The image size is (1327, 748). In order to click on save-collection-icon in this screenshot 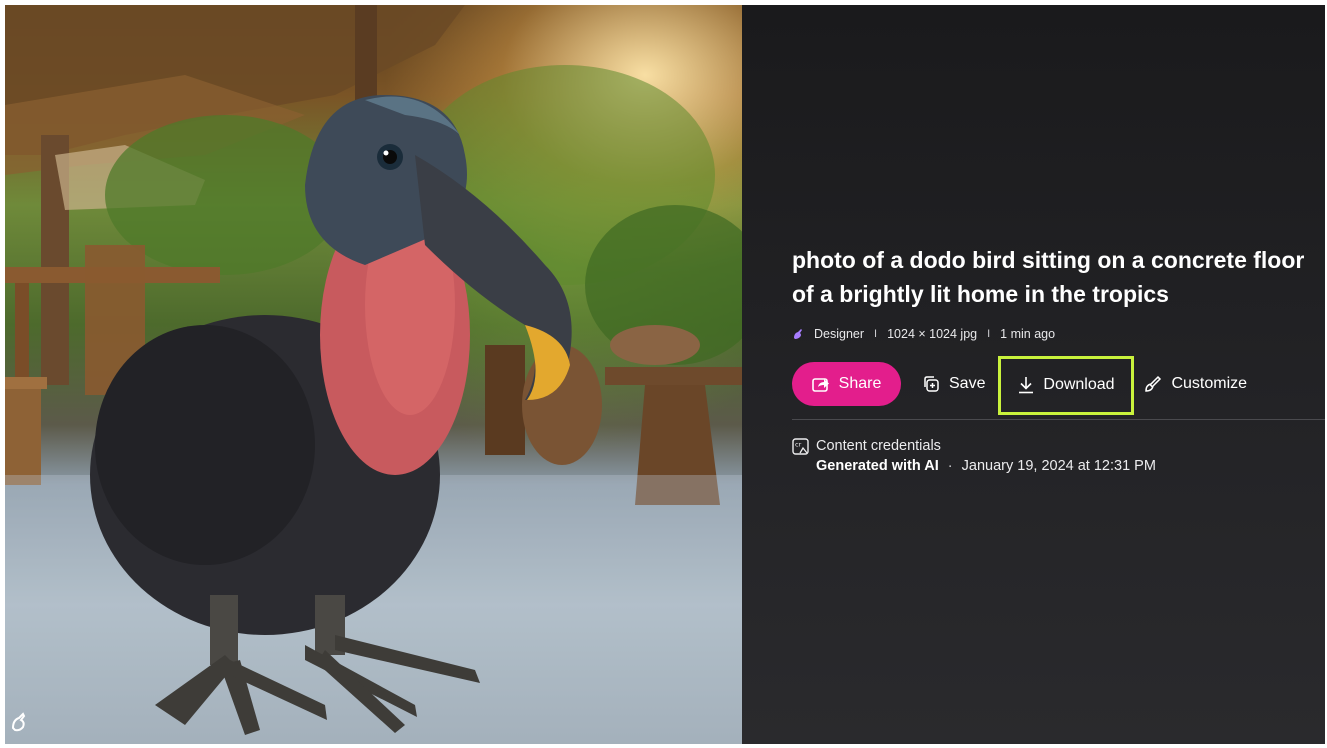, I will do `click(931, 384)`.